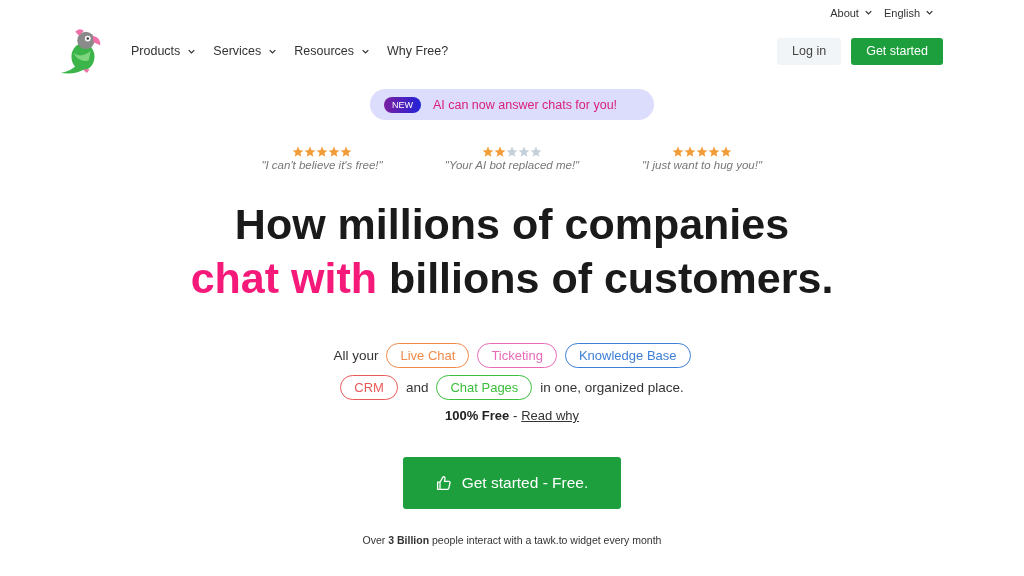 The height and width of the screenshot is (576, 1024). Describe the element at coordinates (443, 483) in the screenshot. I see `thumbs-up-icon` at that location.